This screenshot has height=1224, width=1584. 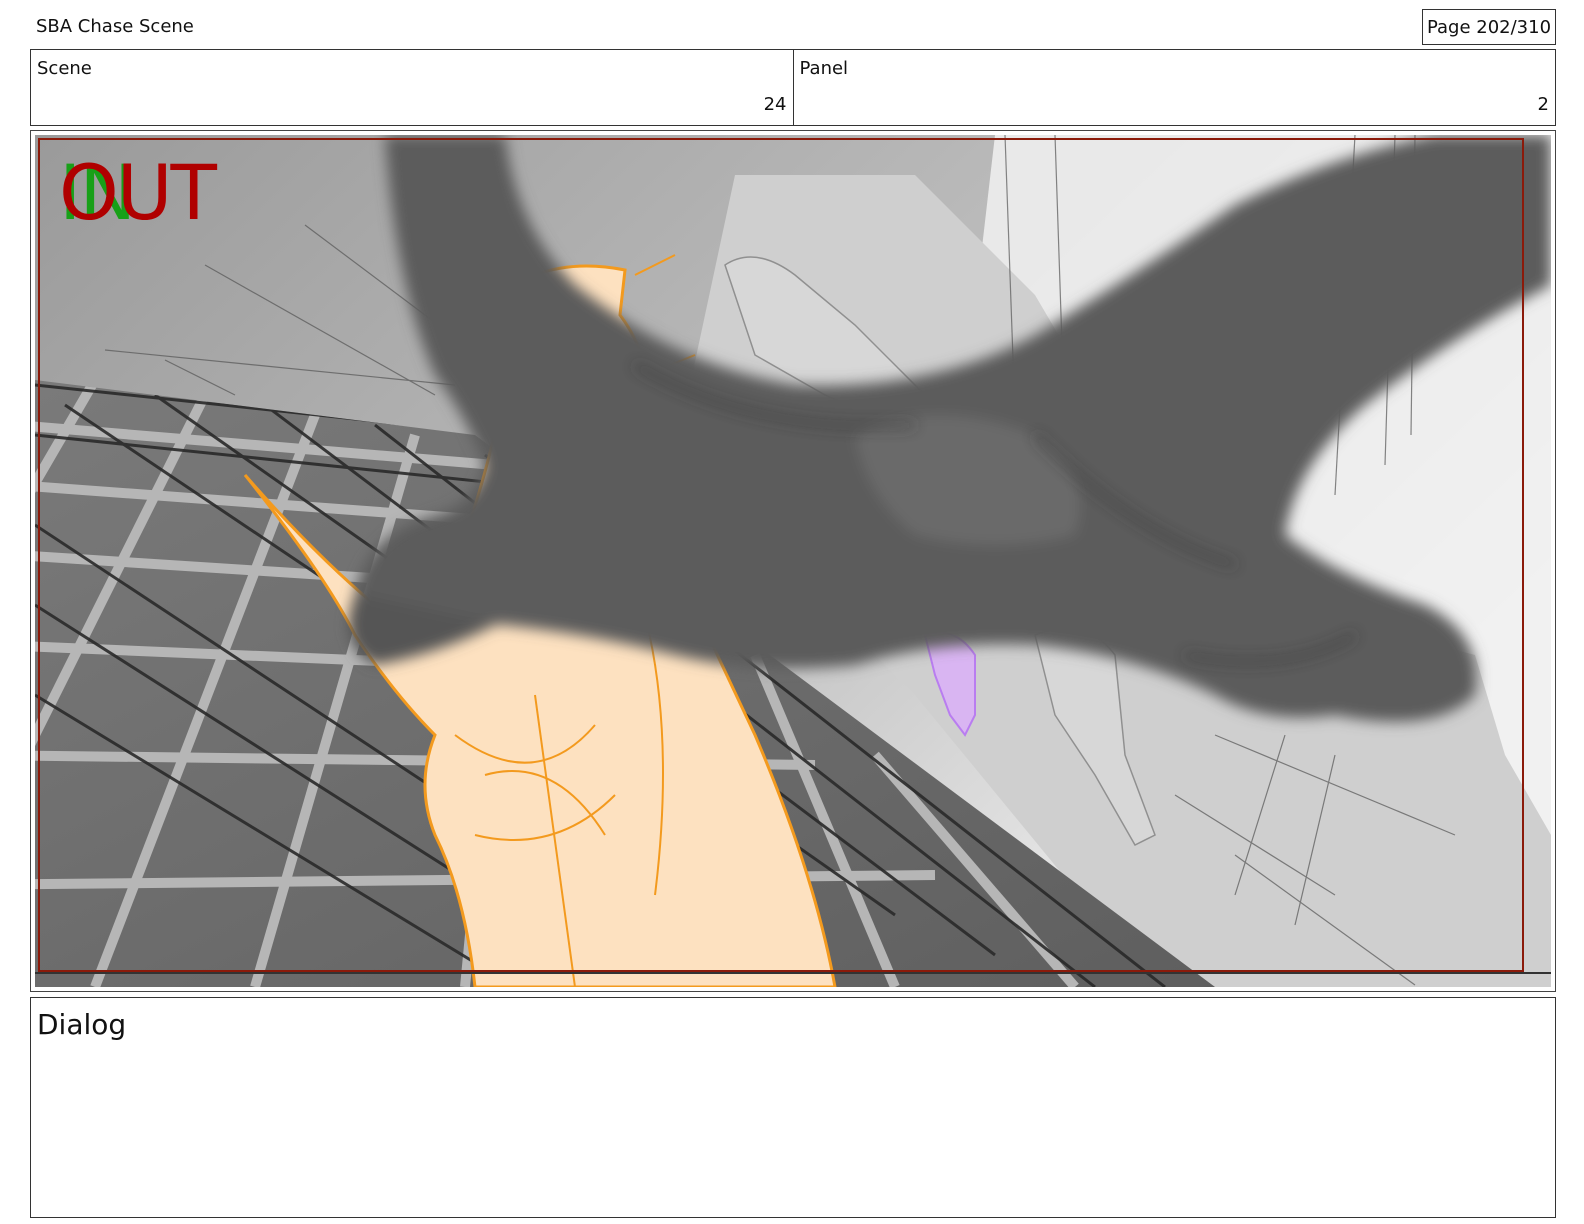 I want to click on panel-number: 2, so click(x=1543, y=104).